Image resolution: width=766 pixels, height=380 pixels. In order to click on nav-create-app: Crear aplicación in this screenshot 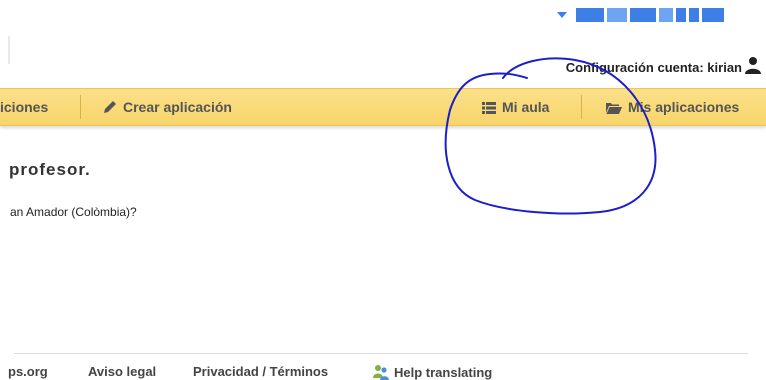, I will do `click(167, 107)`.